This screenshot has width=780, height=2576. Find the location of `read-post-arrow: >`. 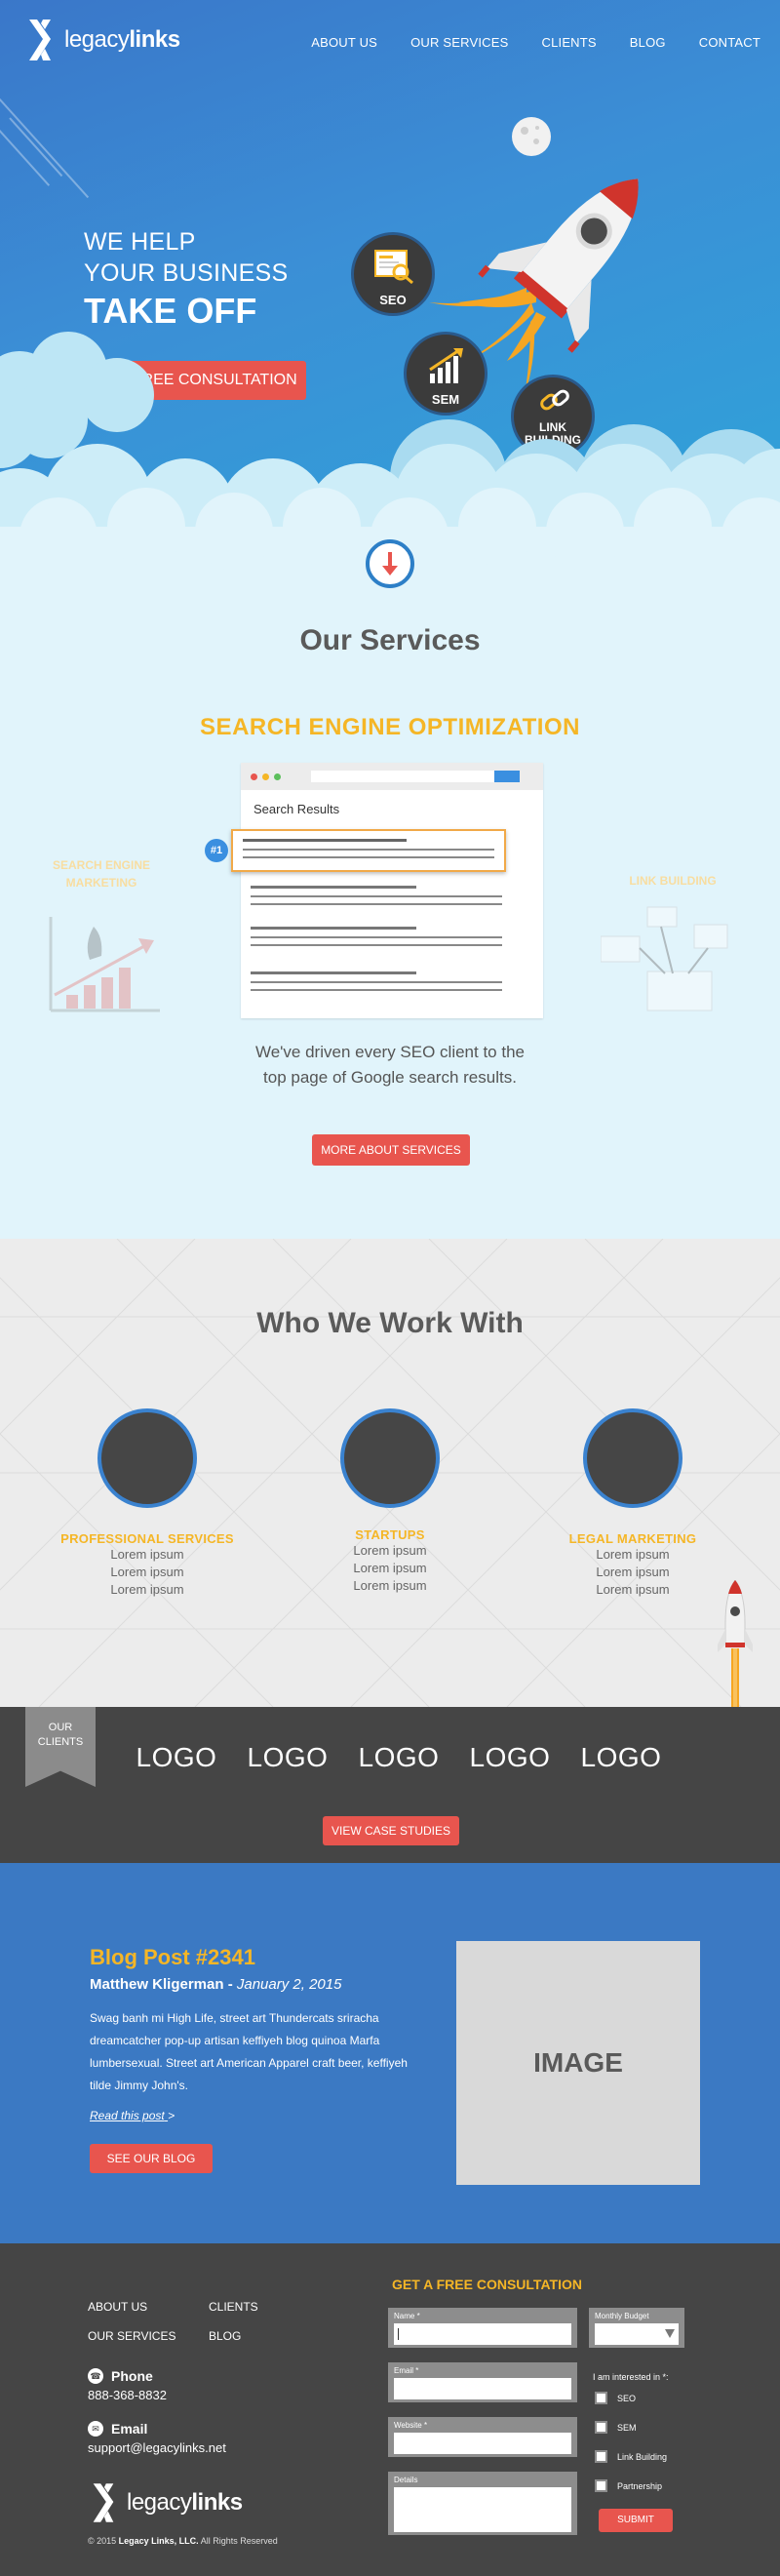

read-post-arrow: > is located at coordinates (172, 2115).